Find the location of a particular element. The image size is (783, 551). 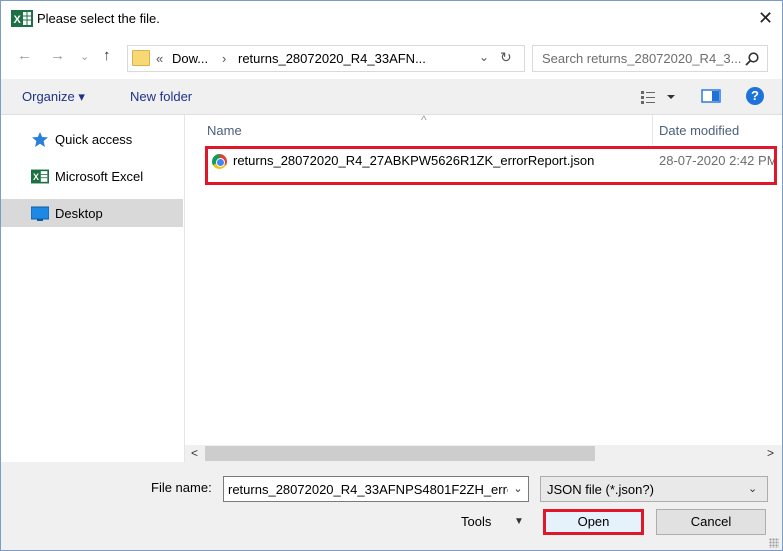

sidebar-item-quick-access: Quick access is located at coordinates (92, 139).